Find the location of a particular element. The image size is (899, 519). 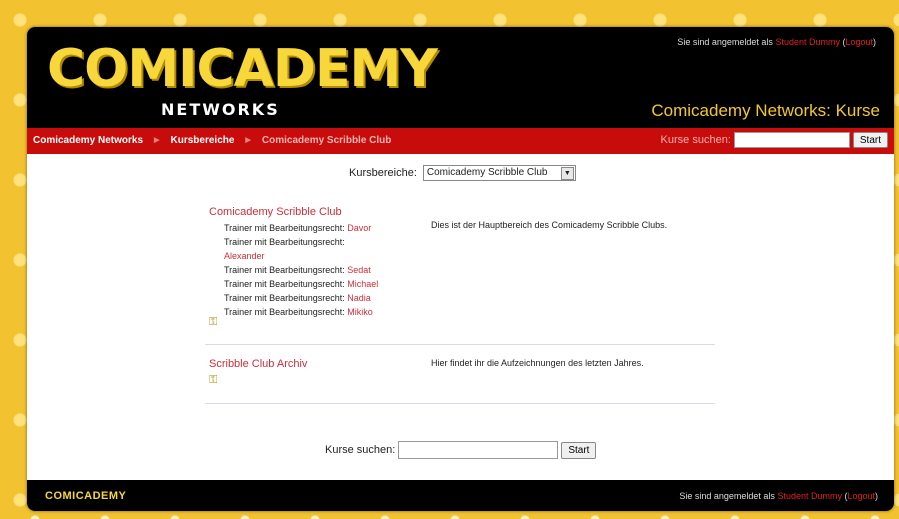

nav-search-input is located at coordinates (791, 140).